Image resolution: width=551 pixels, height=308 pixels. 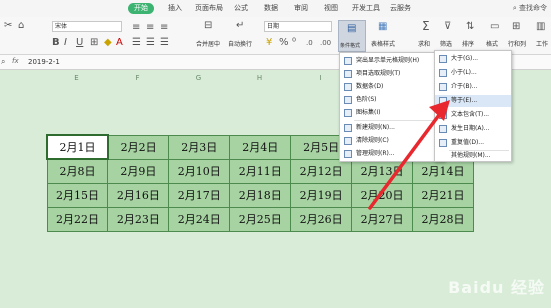 I want to click on pointer-arrow-icon, so click(x=409, y=155).